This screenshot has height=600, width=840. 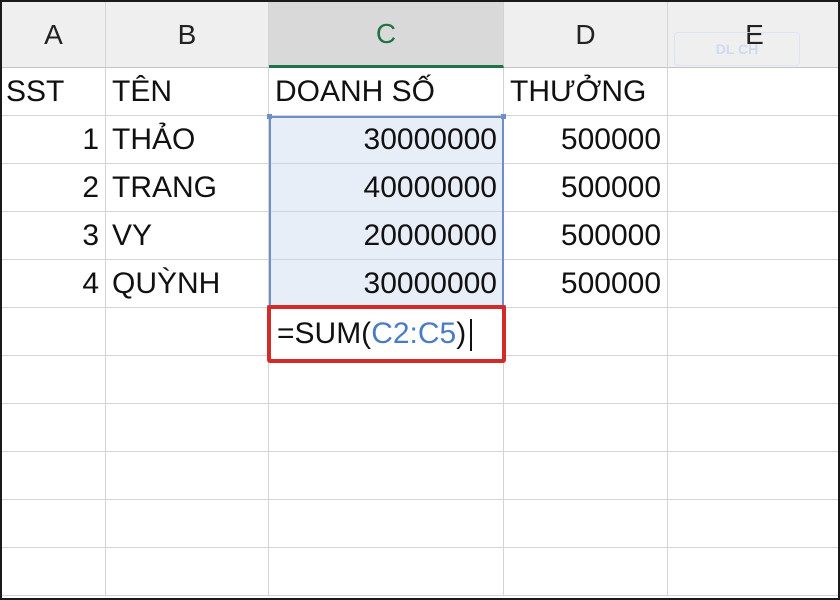 What do you see at coordinates (386, 476) in the screenshot?
I see `cell-c9` at bounding box center [386, 476].